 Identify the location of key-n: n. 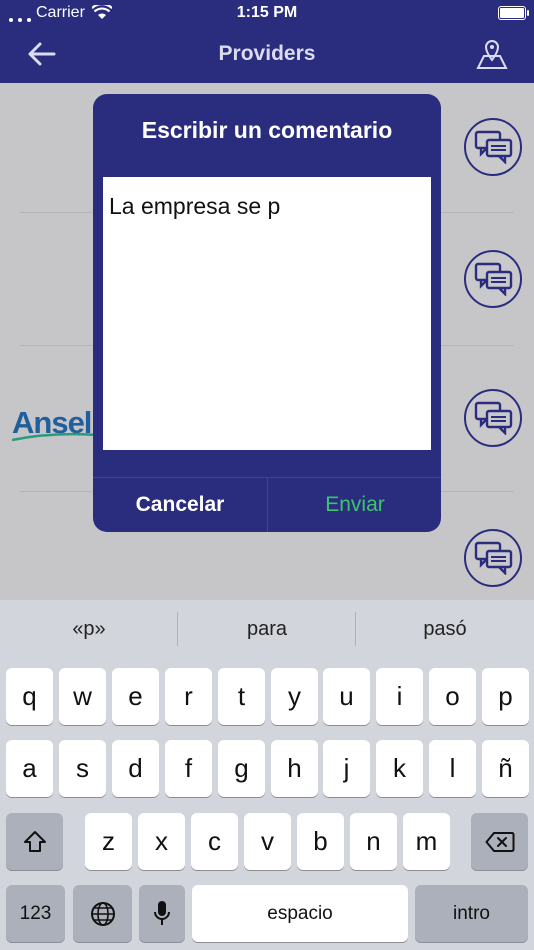
(373, 841).